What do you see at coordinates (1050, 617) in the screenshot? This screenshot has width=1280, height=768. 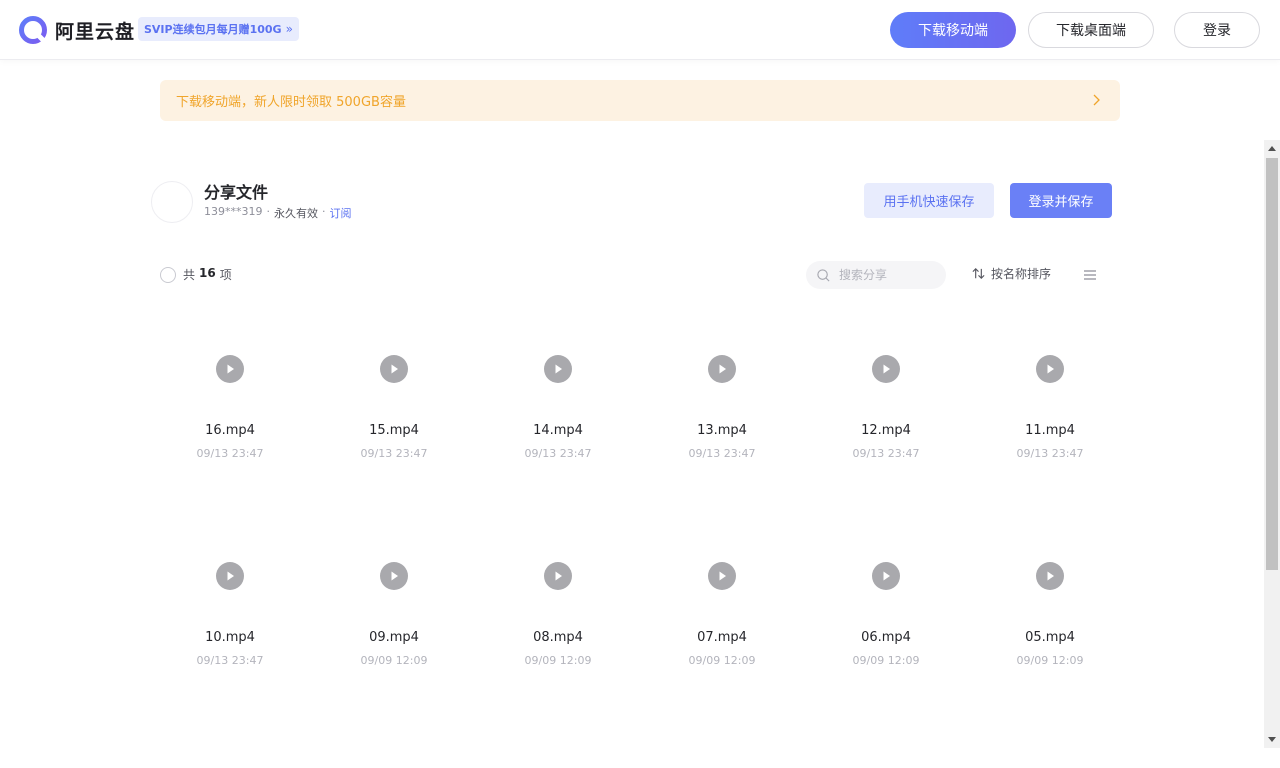 I see `file-item: 05.mp4 09/09 12:09` at bounding box center [1050, 617].